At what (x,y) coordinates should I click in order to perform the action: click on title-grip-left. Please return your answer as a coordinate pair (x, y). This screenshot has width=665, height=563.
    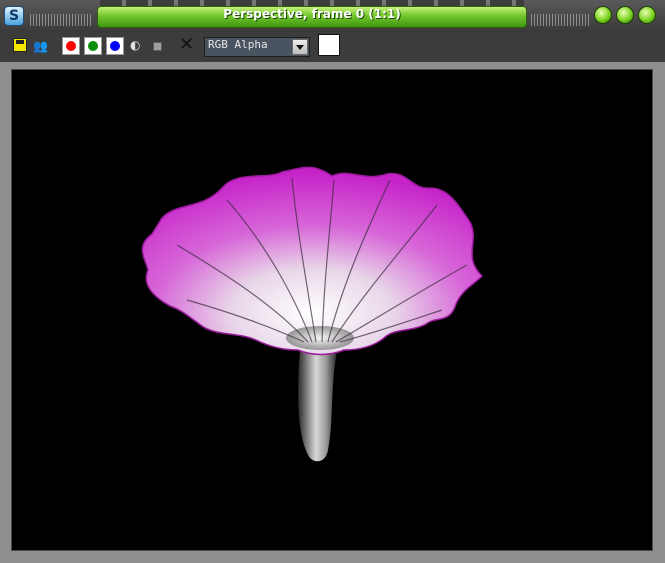
    Looking at the image, I should click on (61, 20).